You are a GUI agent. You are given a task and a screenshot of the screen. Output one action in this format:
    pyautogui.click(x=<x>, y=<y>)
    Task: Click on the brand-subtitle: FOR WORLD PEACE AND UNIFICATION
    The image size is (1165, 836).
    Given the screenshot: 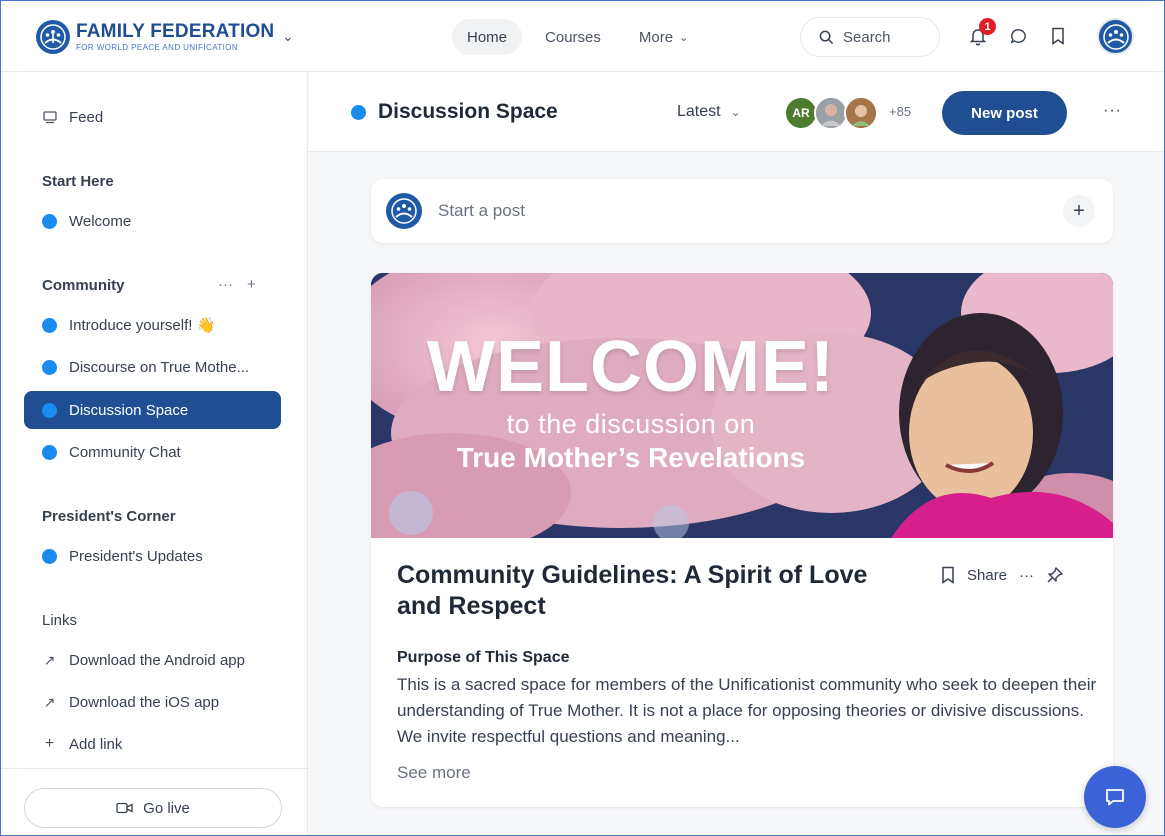 What is the action you would take?
    pyautogui.click(x=157, y=47)
    